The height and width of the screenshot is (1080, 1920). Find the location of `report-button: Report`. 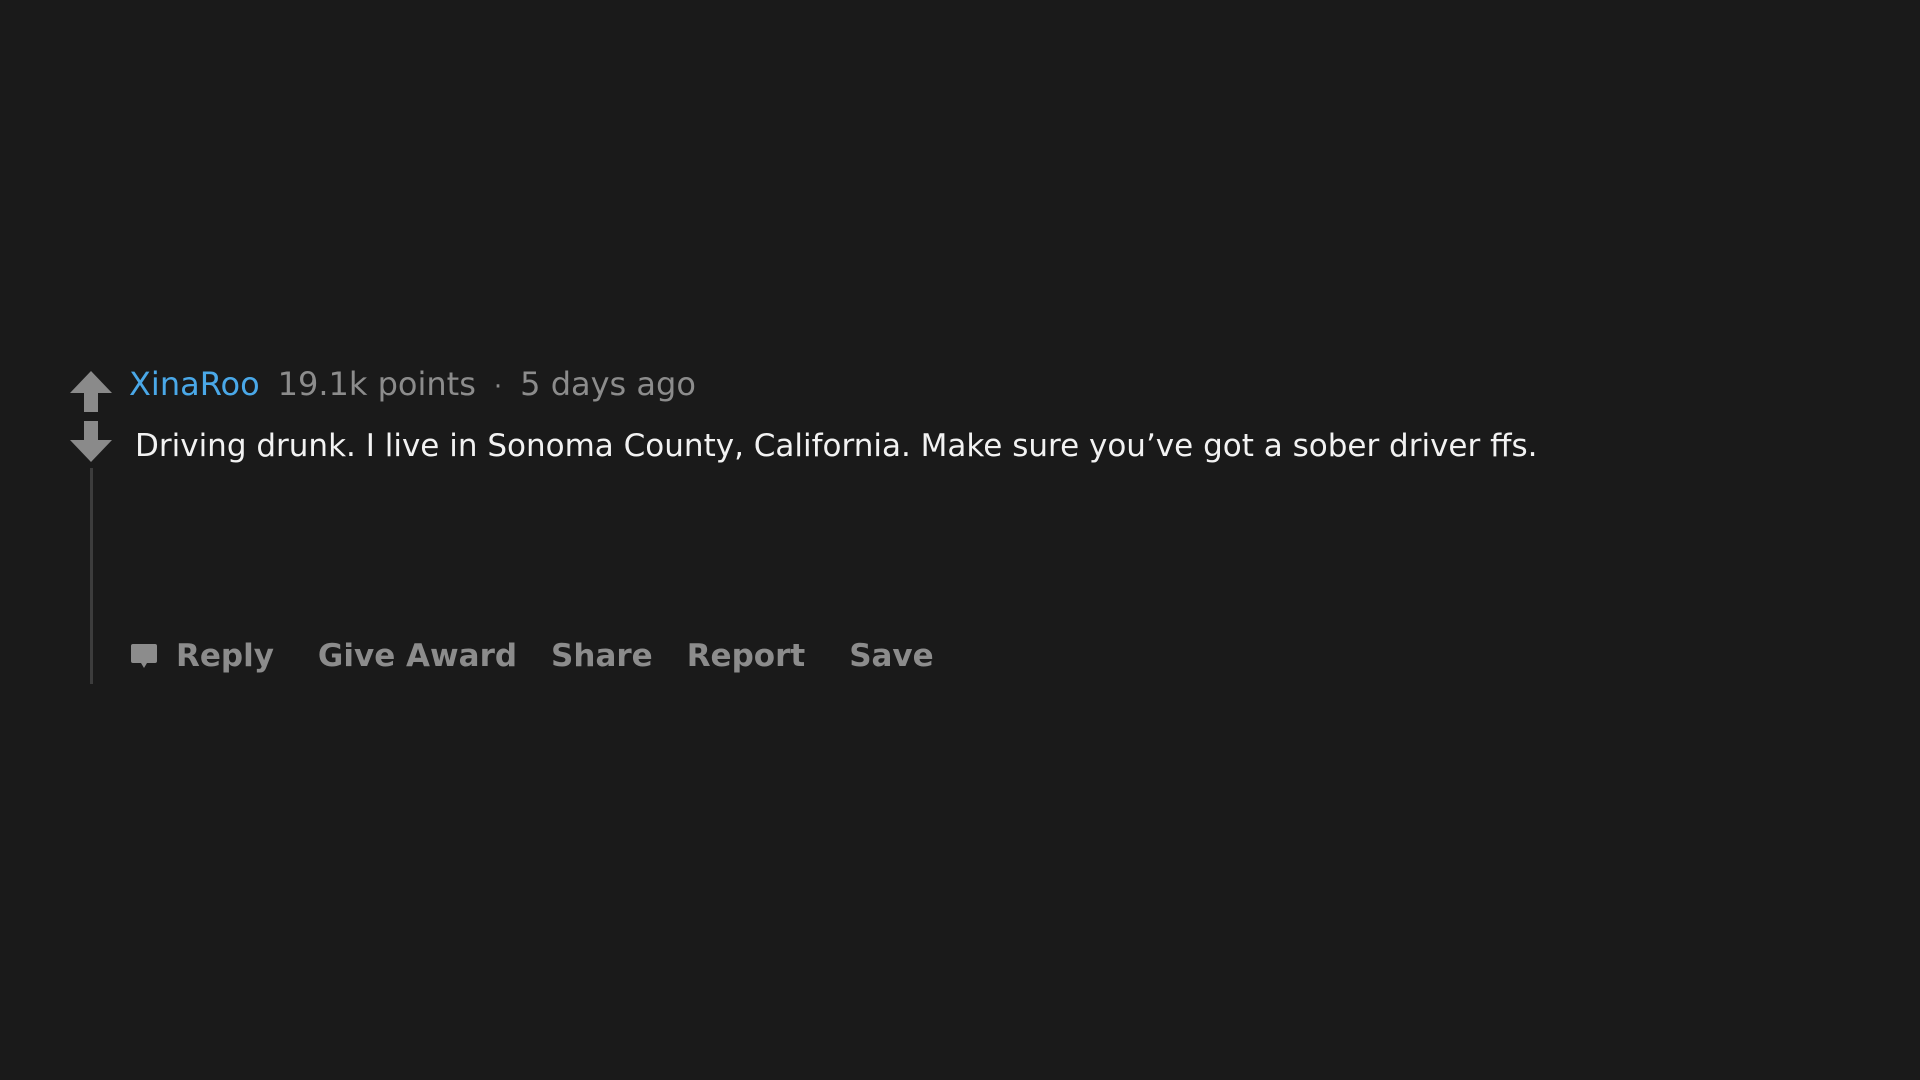

report-button: Report is located at coordinates (746, 656).